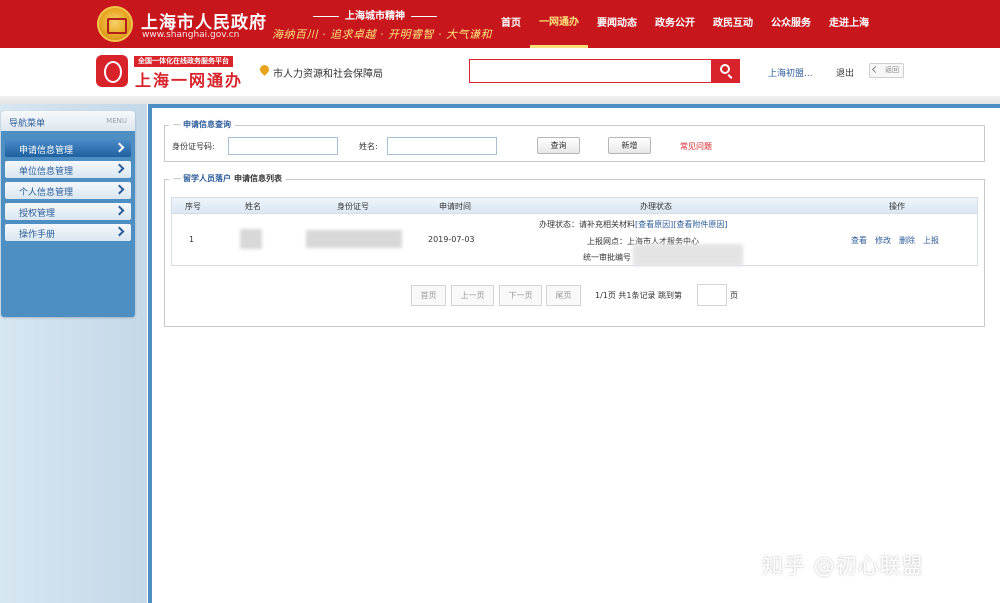 The height and width of the screenshot is (603, 1000). I want to click on sidebar-item-label: 授权管理, so click(37, 214).